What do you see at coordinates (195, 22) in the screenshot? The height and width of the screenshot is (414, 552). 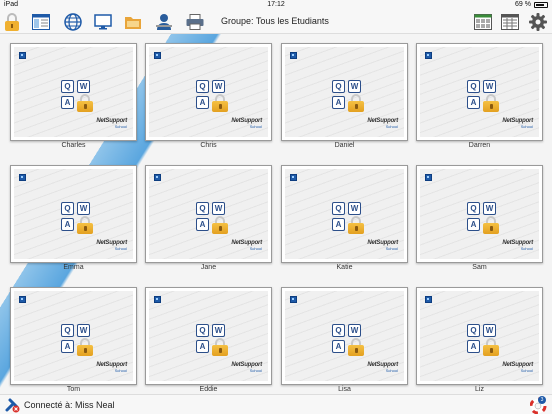 I see `printer-icon` at bounding box center [195, 22].